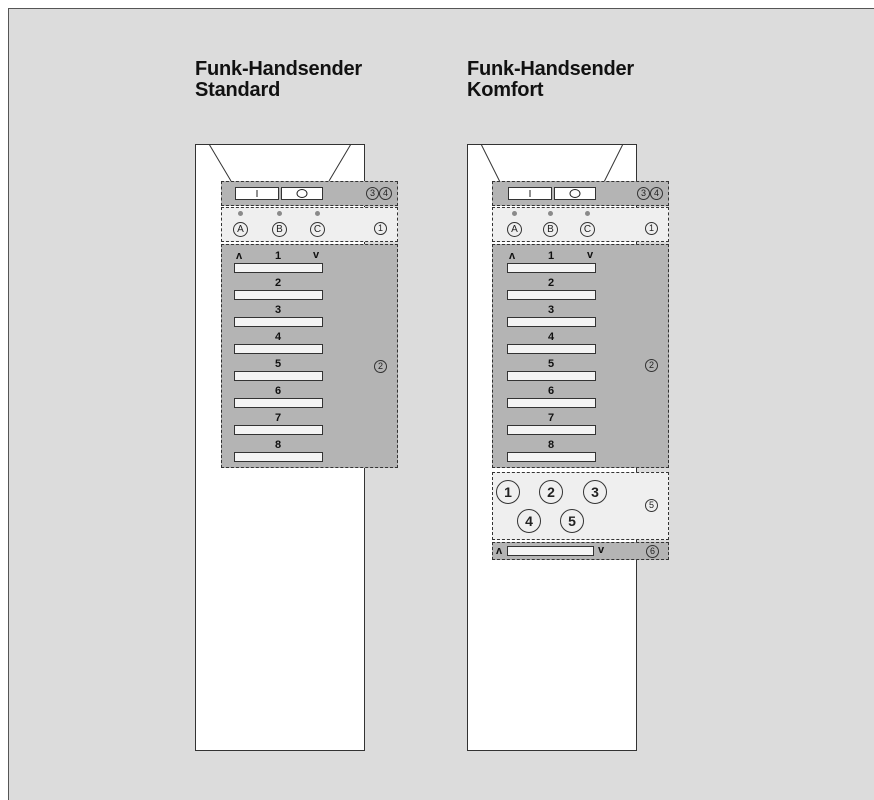 The image size is (874, 800). What do you see at coordinates (580, 506) in the screenshot?
I see `zone-groups-komfort: 1 2 3 4 5 5` at bounding box center [580, 506].